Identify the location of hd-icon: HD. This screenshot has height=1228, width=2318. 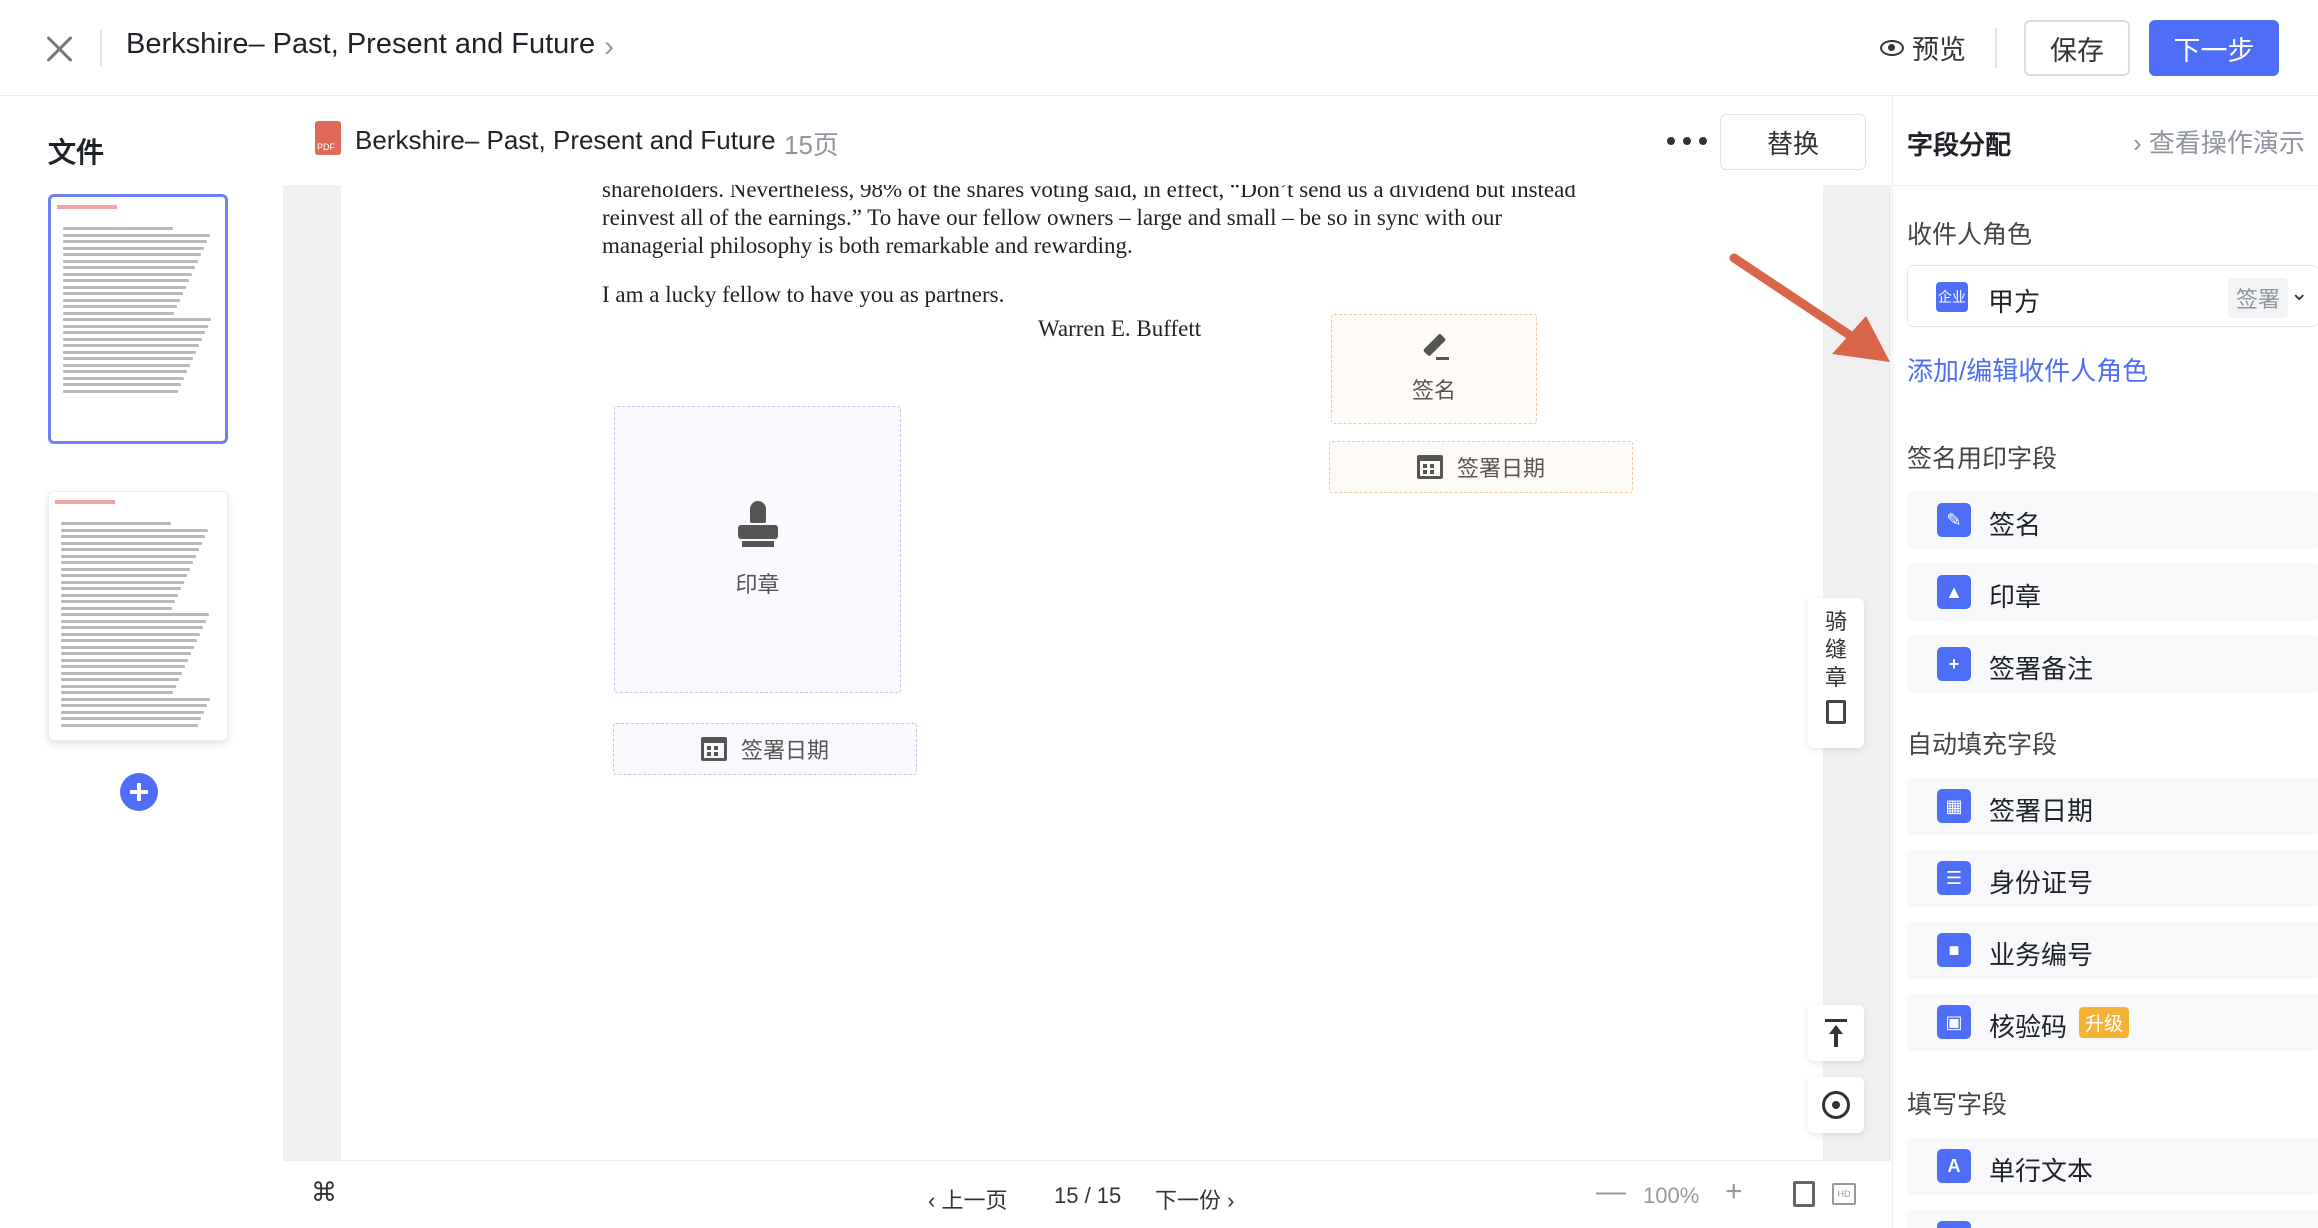
(1844, 1194).